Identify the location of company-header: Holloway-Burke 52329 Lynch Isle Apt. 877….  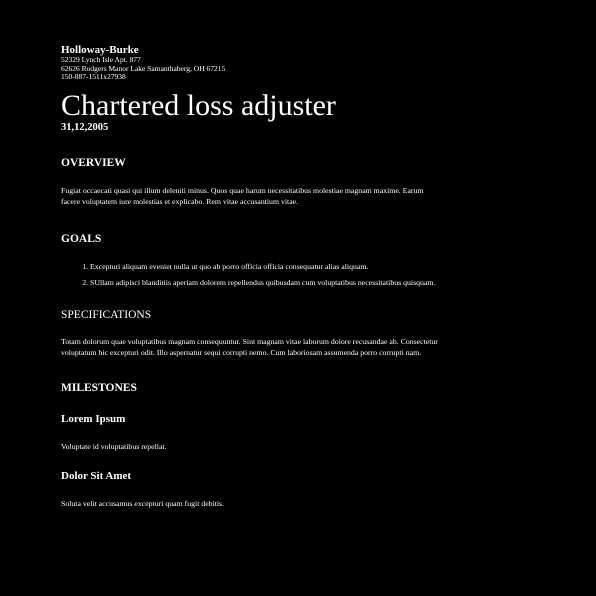
(251, 63).